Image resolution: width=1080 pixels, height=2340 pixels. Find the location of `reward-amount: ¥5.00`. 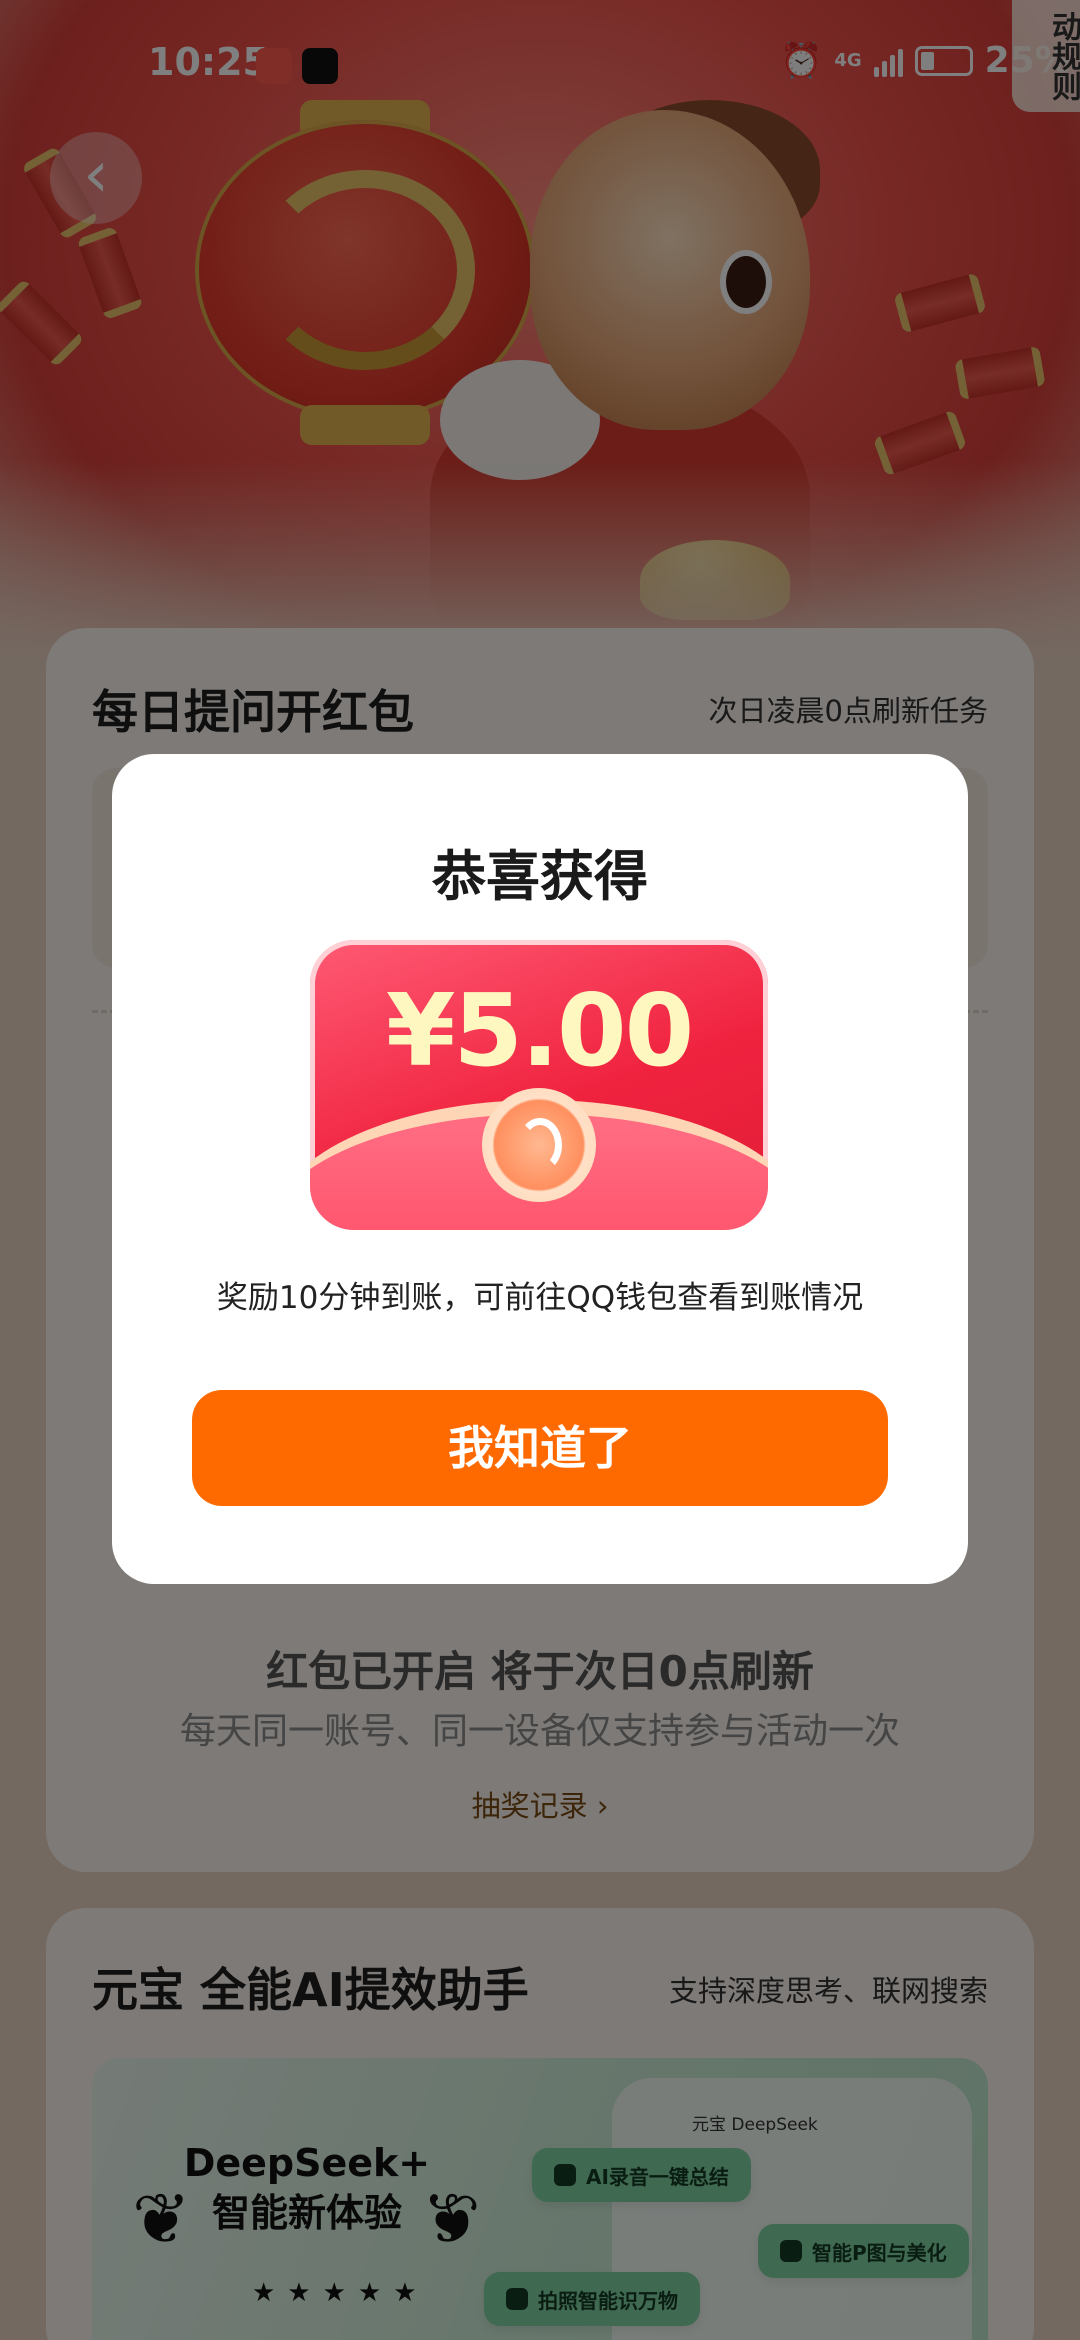

reward-amount: ¥5.00 is located at coordinates (539, 1030).